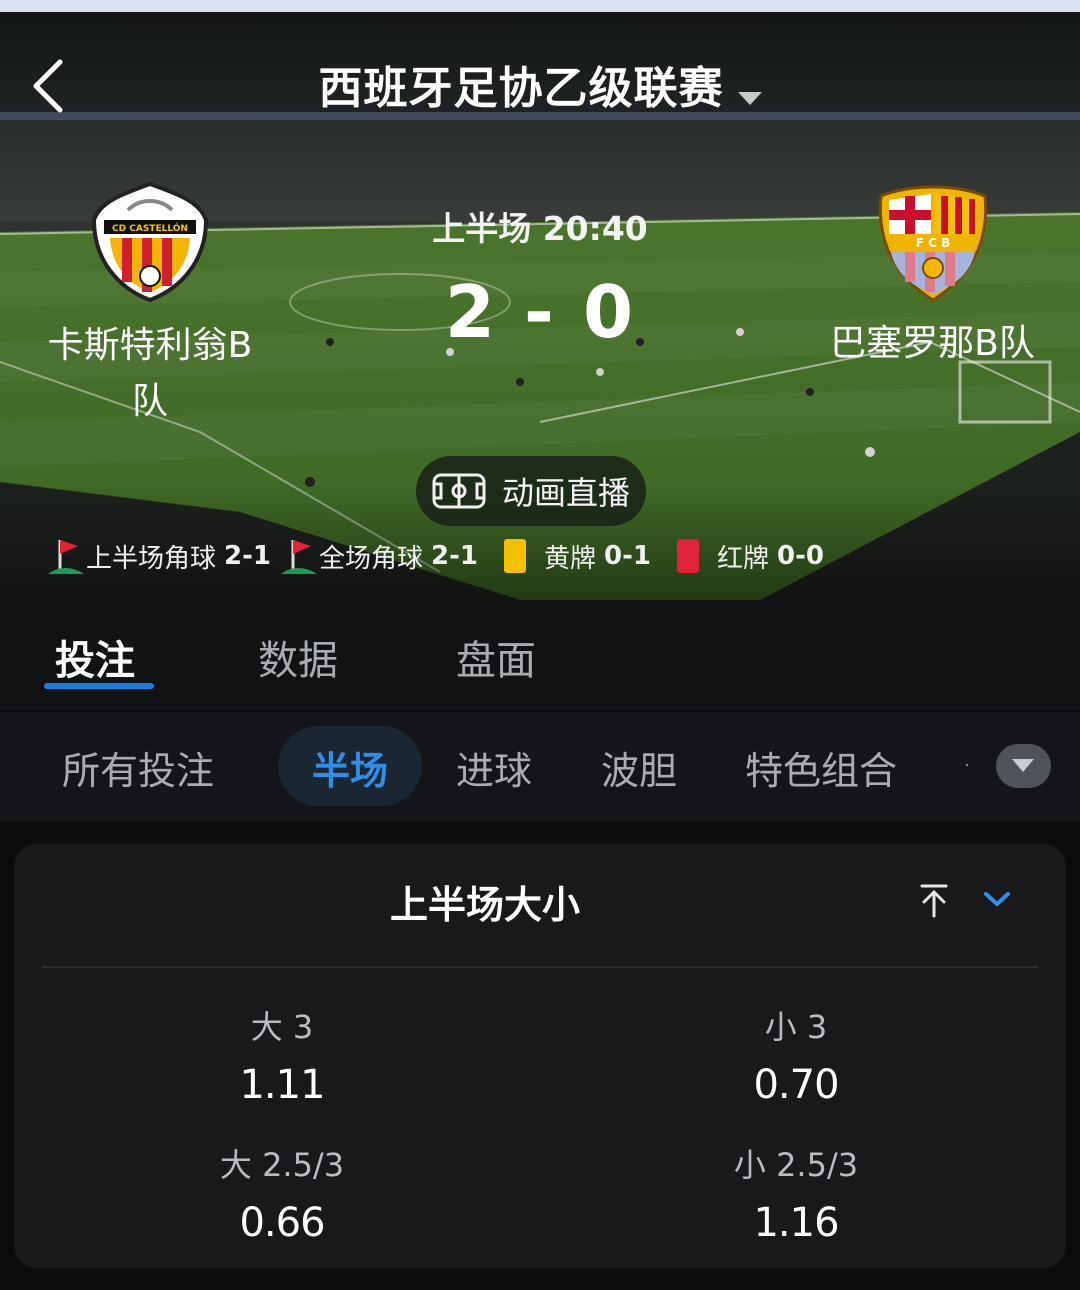 The height and width of the screenshot is (1290, 1080). I want to click on live-animation-button: 动画直播, so click(531, 491).